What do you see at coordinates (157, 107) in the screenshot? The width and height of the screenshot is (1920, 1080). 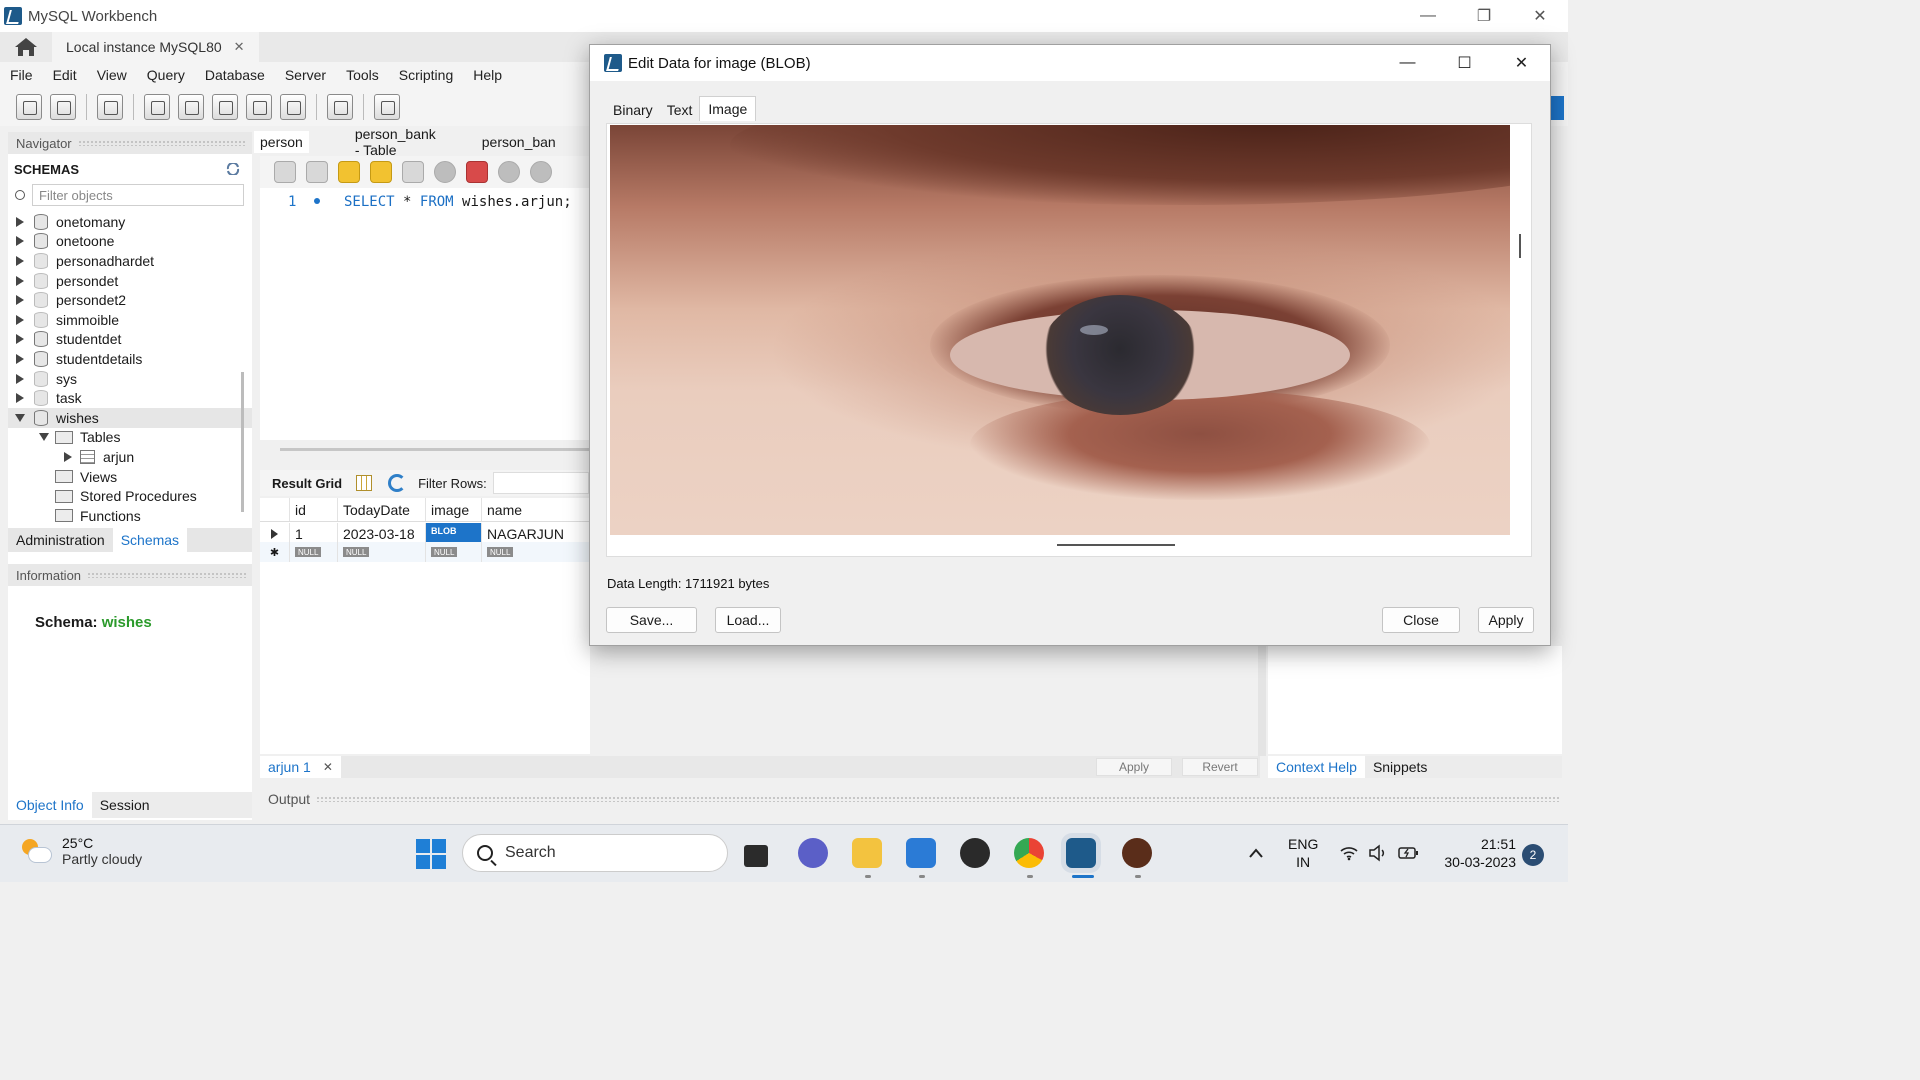 I see `create-schema-icon` at bounding box center [157, 107].